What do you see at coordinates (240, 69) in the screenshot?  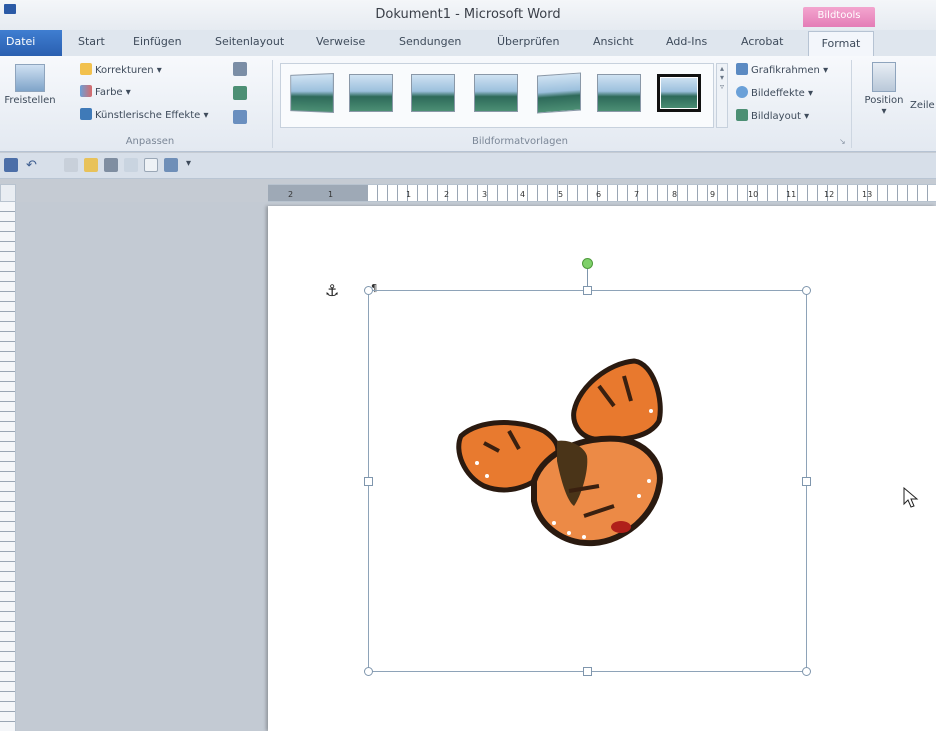 I see `compress-pictures-icon` at bounding box center [240, 69].